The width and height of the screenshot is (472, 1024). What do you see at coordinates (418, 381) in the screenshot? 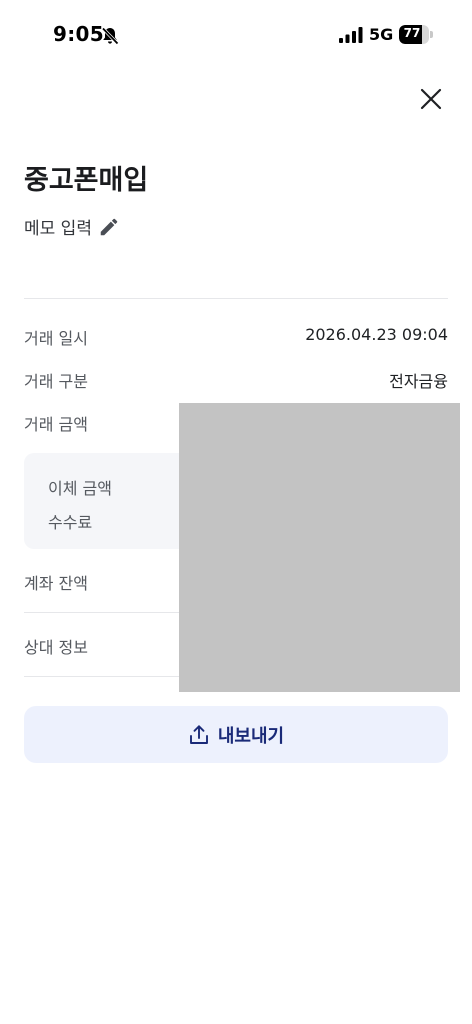
I see `type-value: 전자금융` at bounding box center [418, 381].